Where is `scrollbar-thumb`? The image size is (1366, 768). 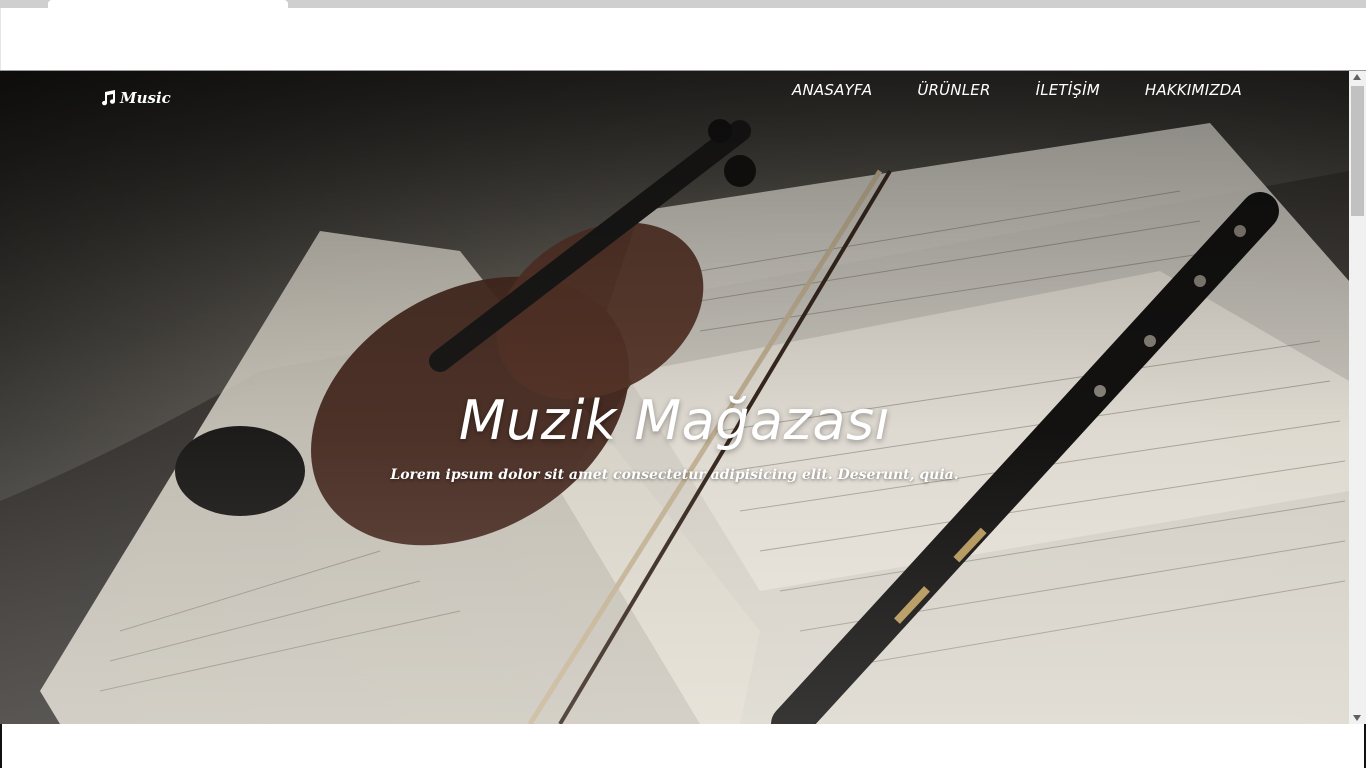
scrollbar-thumb is located at coordinates (1357, 151).